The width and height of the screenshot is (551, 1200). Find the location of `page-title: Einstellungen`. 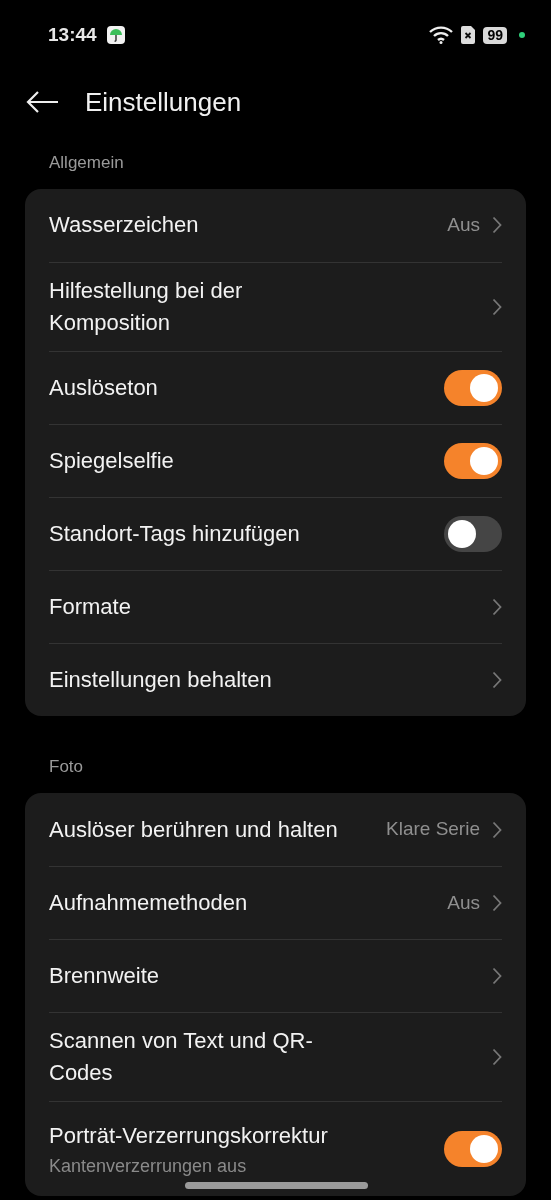

page-title: Einstellungen is located at coordinates (163, 102).